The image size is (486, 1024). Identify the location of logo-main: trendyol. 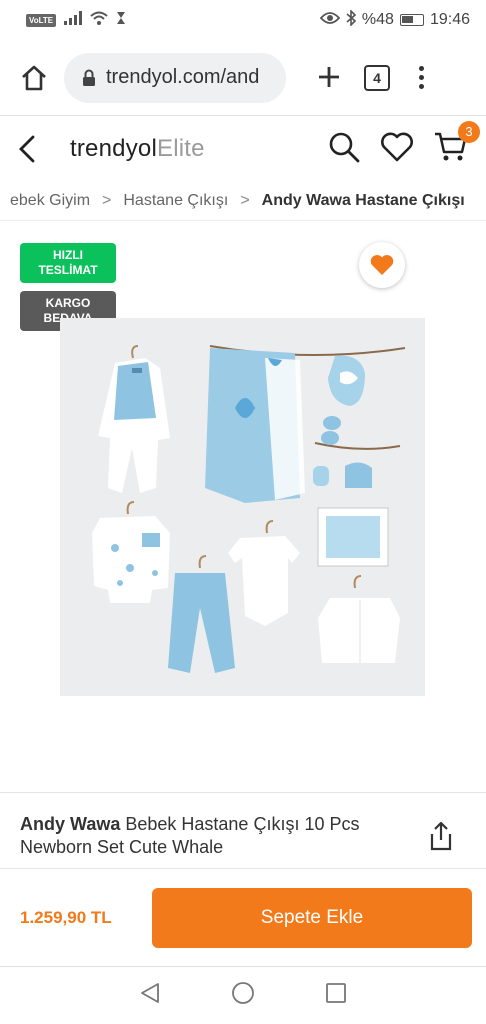
(113, 148).